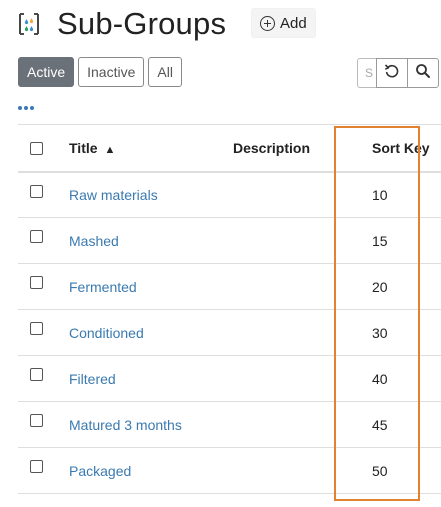  I want to click on row-sort-key: 40, so click(380, 378).